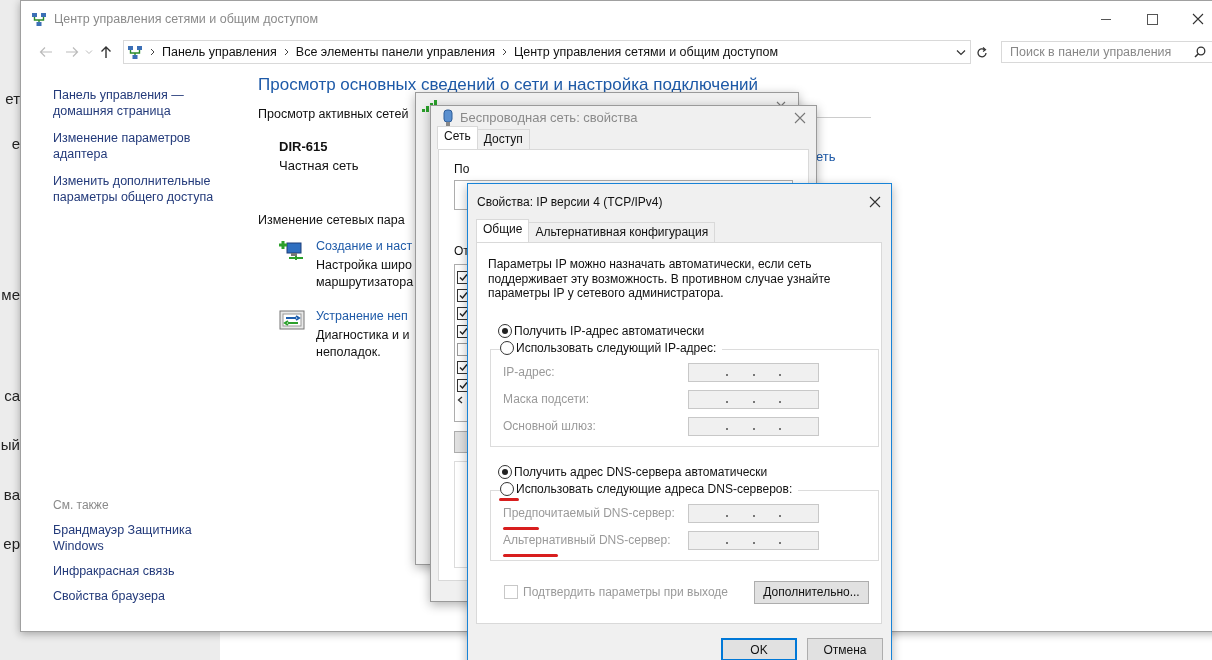 The image size is (1212, 660). Describe the element at coordinates (364, 246) in the screenshot. I see `task-link: Создание и наст` at that location.